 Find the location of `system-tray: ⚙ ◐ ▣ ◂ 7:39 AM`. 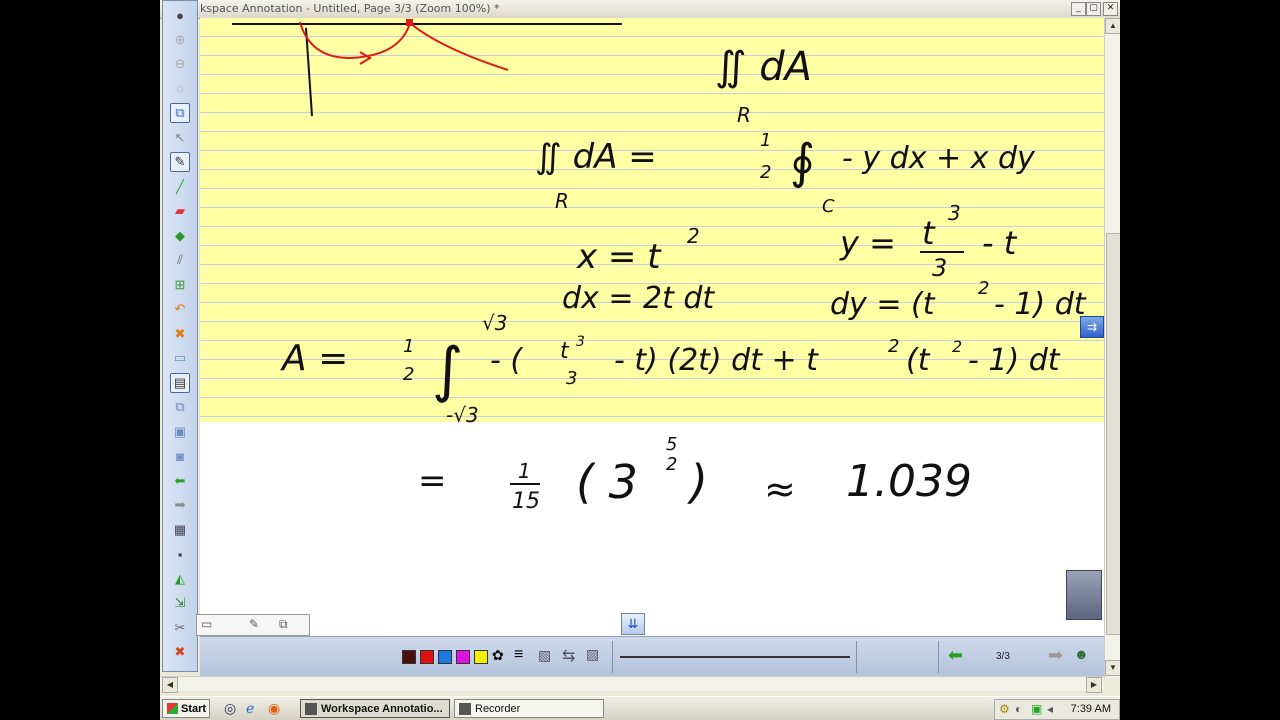

system-tray: ⚙ ◐ ▣ ◂ 7:39 AM is located at coordinates (1057, 709).